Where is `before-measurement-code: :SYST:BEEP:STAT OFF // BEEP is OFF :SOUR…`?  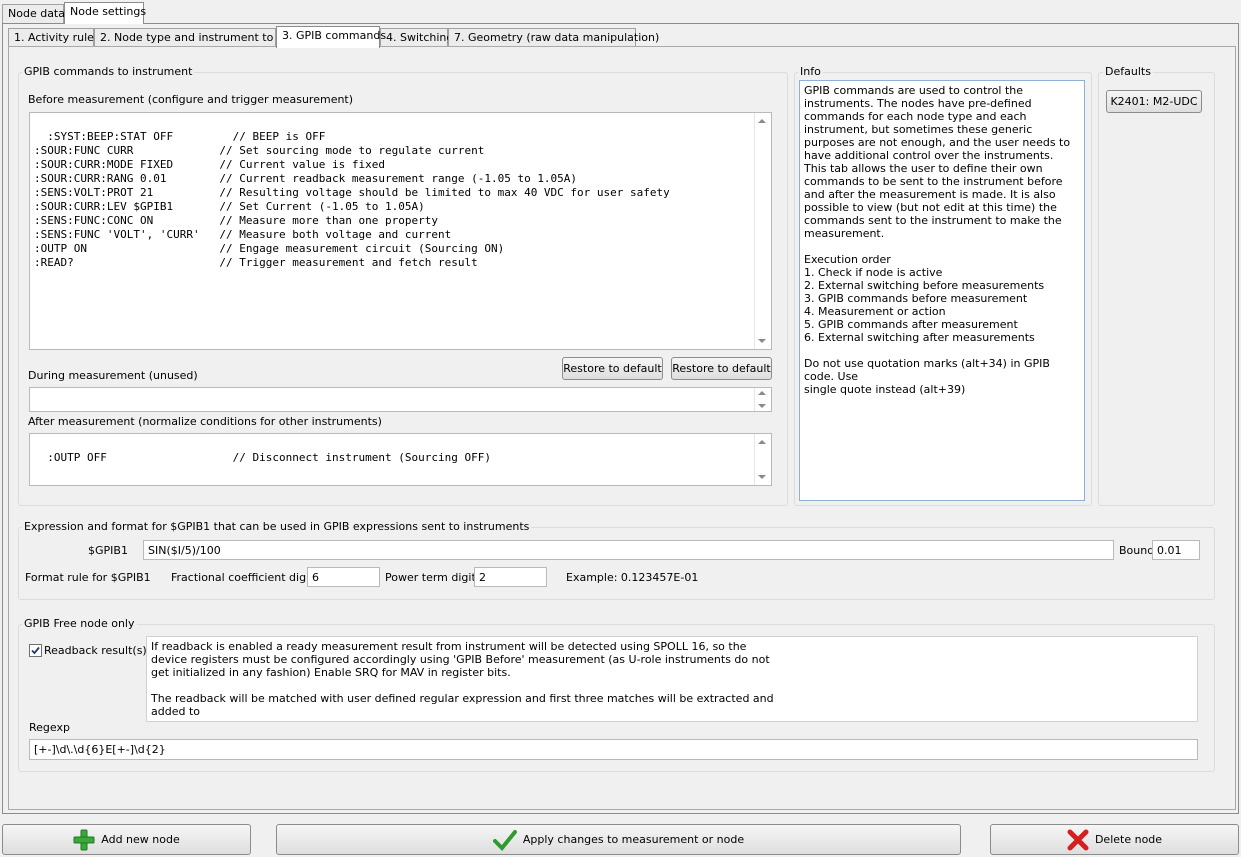
before-measurement-code: :SYST:BEEP:STAT OFF // BEEP is OFF :SOUR… is located at coordinates (352, 199).